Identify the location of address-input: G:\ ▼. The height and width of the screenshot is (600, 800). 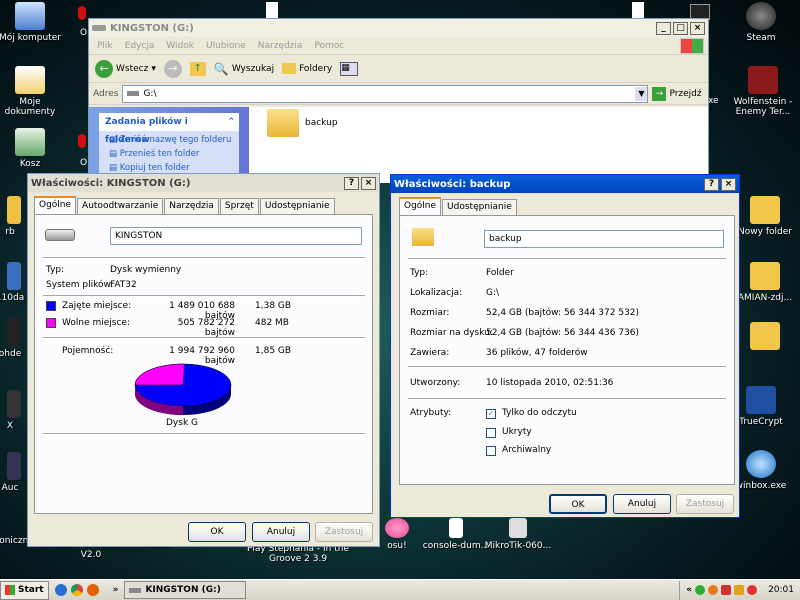
(385, 93).